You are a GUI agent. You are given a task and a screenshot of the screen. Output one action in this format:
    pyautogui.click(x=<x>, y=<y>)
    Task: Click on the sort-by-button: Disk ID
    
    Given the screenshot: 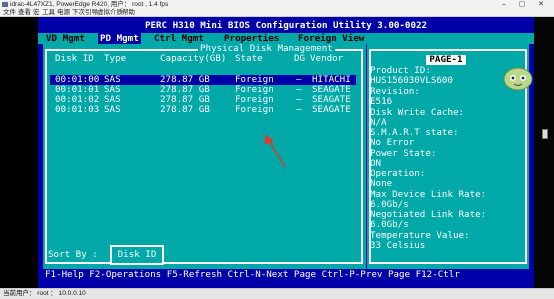 What is the action you would take?
    pyautogui.click(x=137, y=255)
    